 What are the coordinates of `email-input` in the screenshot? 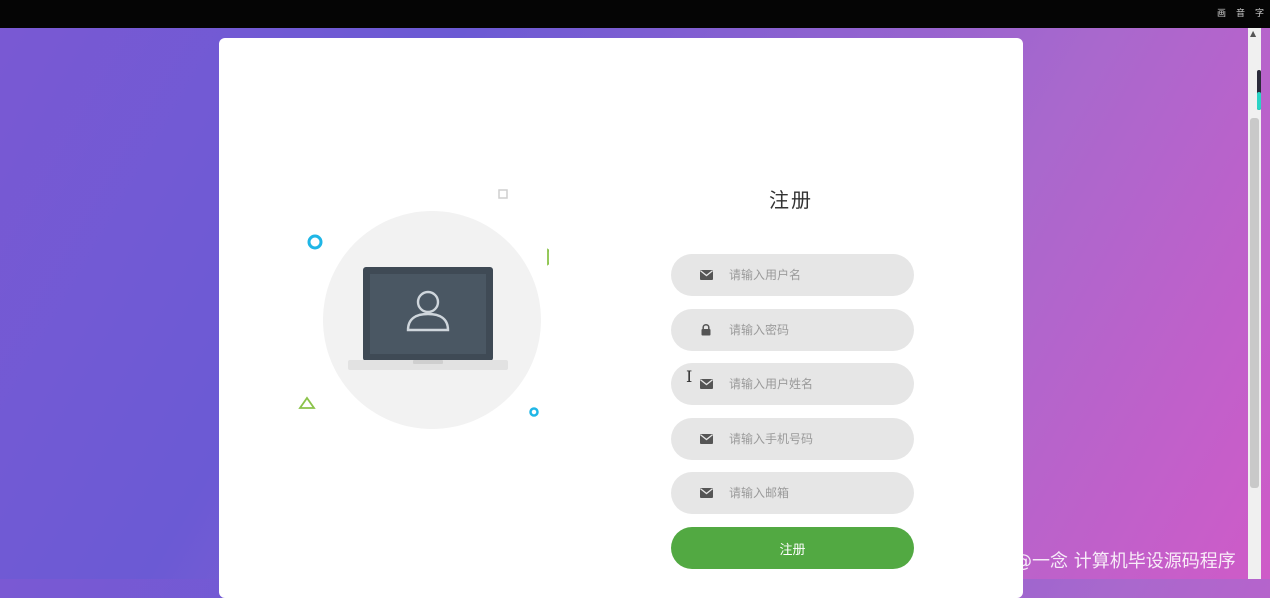 It's located at (819, 493).